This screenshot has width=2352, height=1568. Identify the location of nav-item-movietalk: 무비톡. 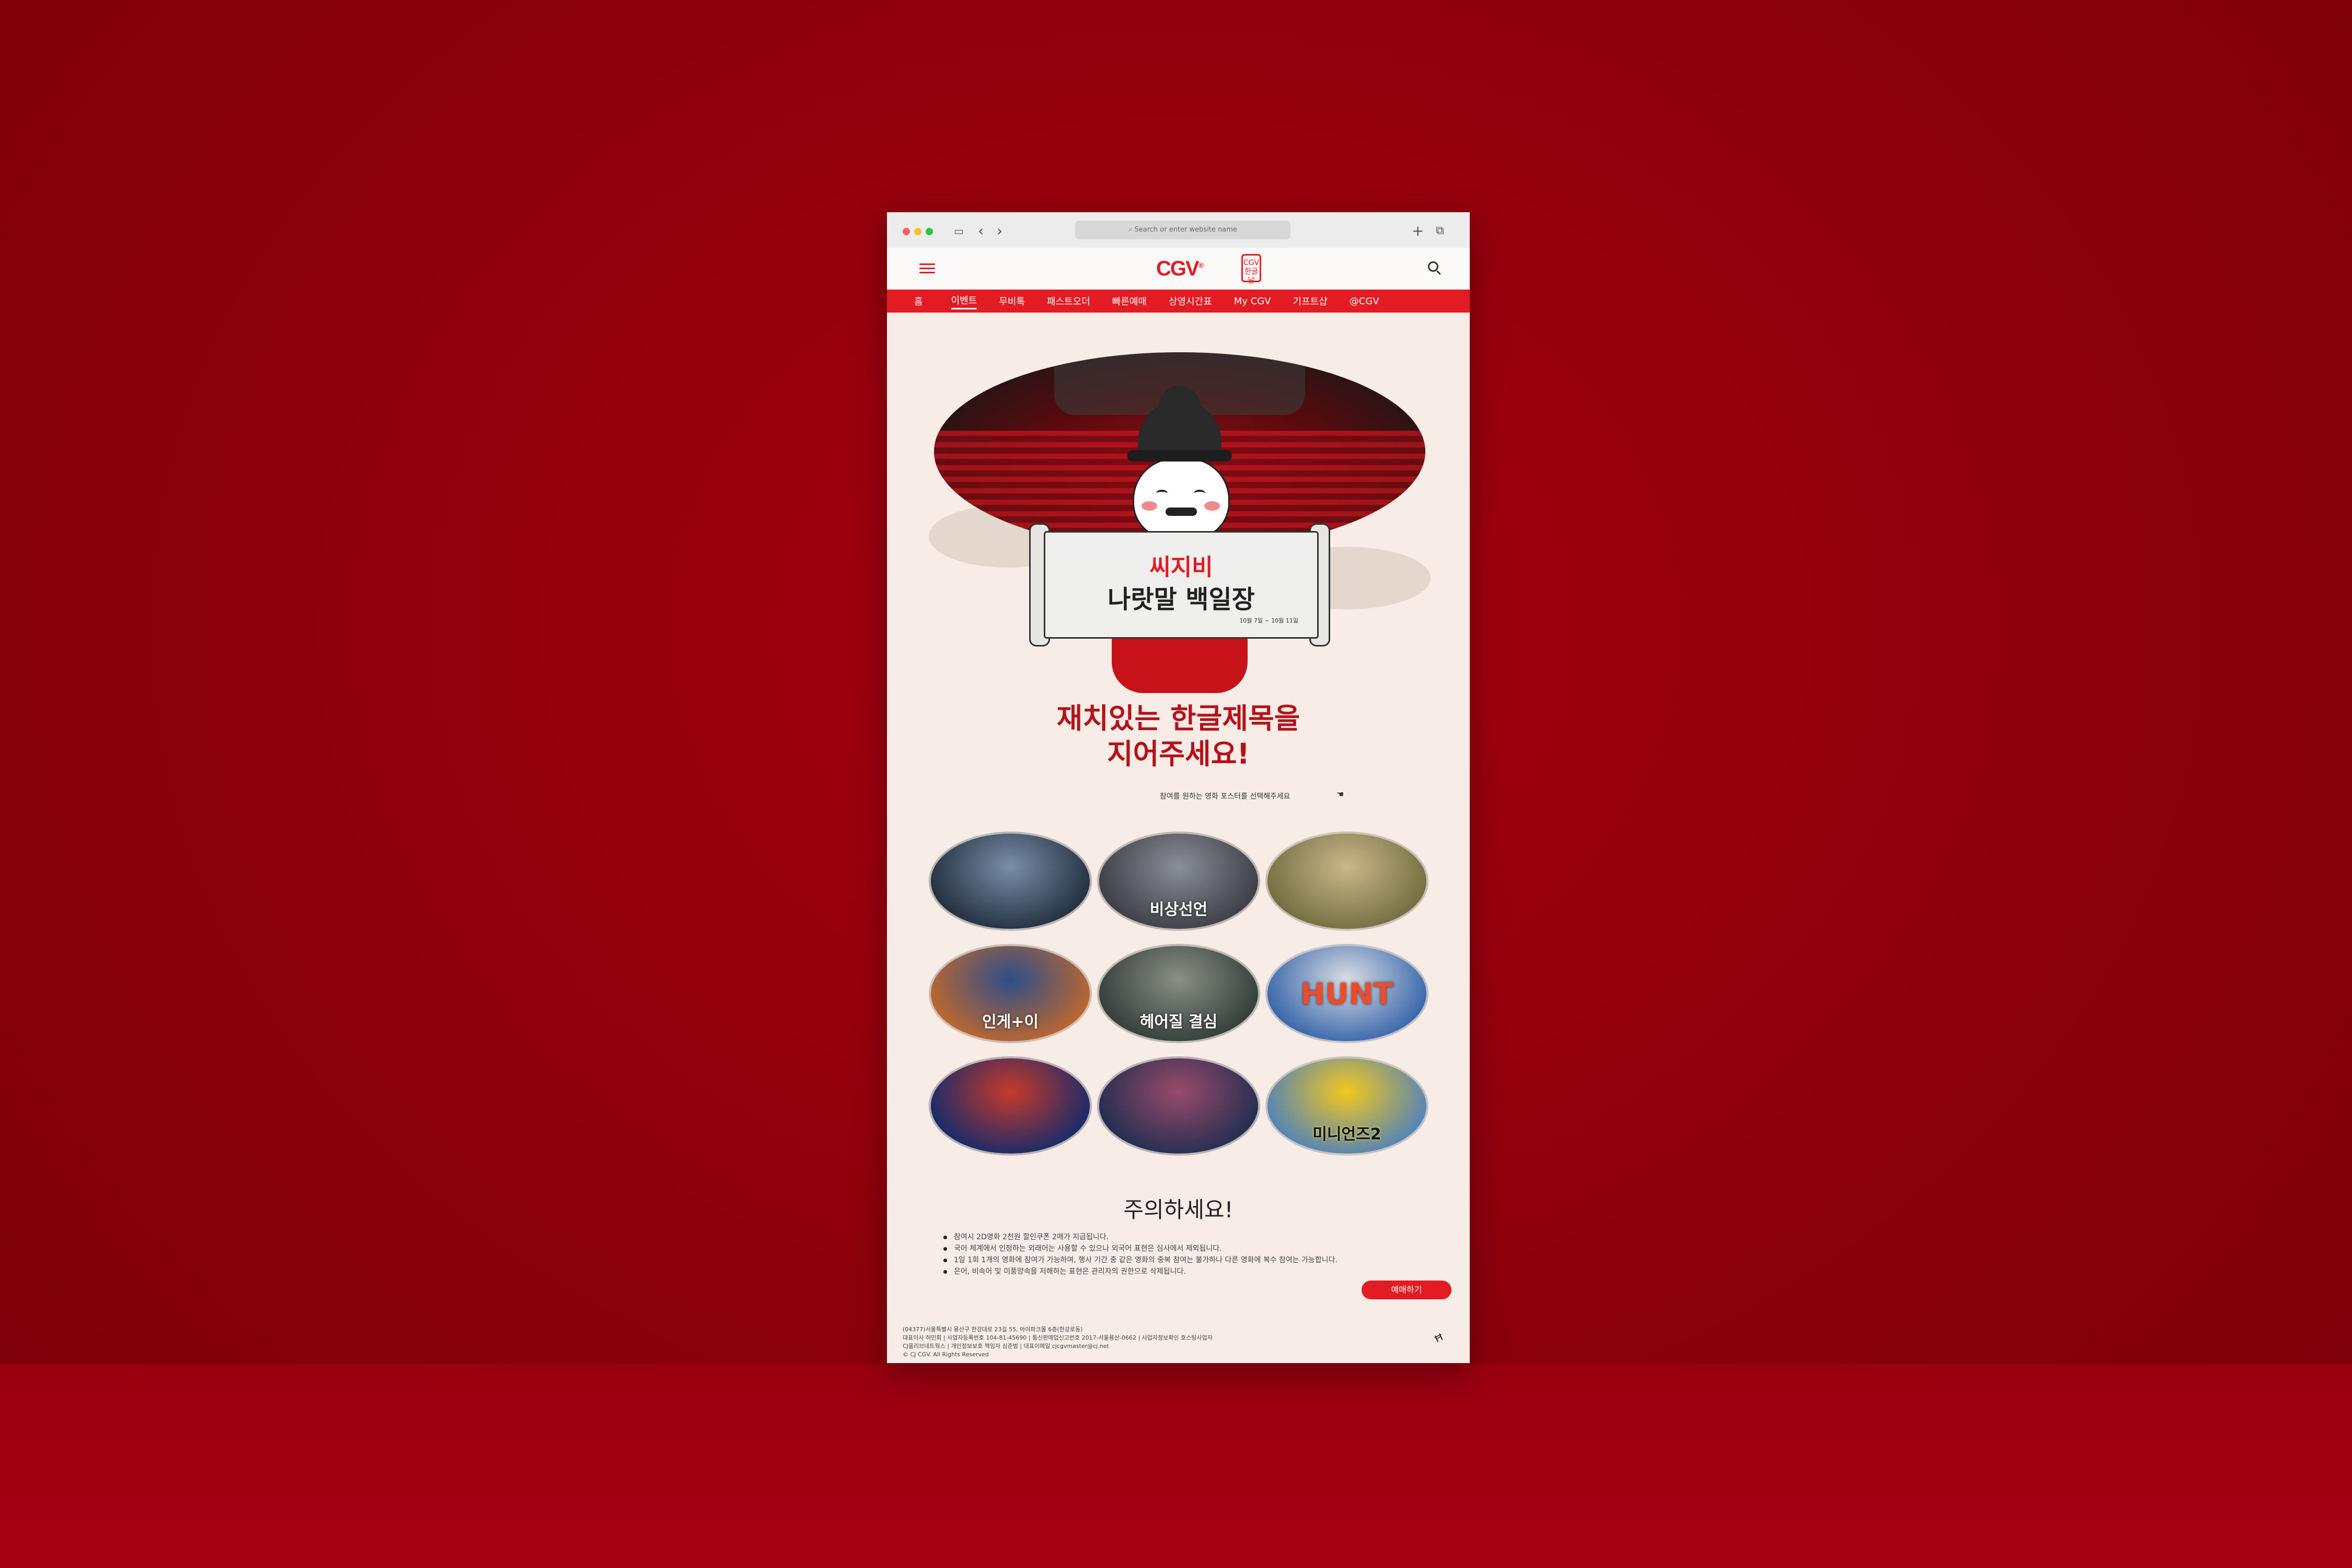
(1012, 301).